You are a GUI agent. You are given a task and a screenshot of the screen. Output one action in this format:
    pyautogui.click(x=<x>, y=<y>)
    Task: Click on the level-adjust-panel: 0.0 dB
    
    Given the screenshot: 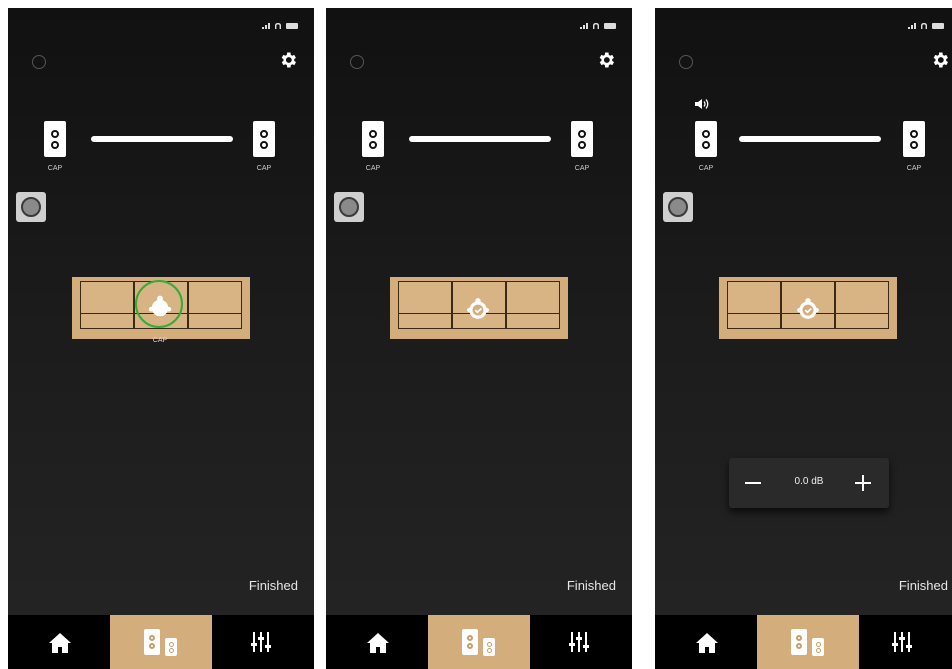 What is the action you would take?
    pyautogui.click(x=809, y=483)
    